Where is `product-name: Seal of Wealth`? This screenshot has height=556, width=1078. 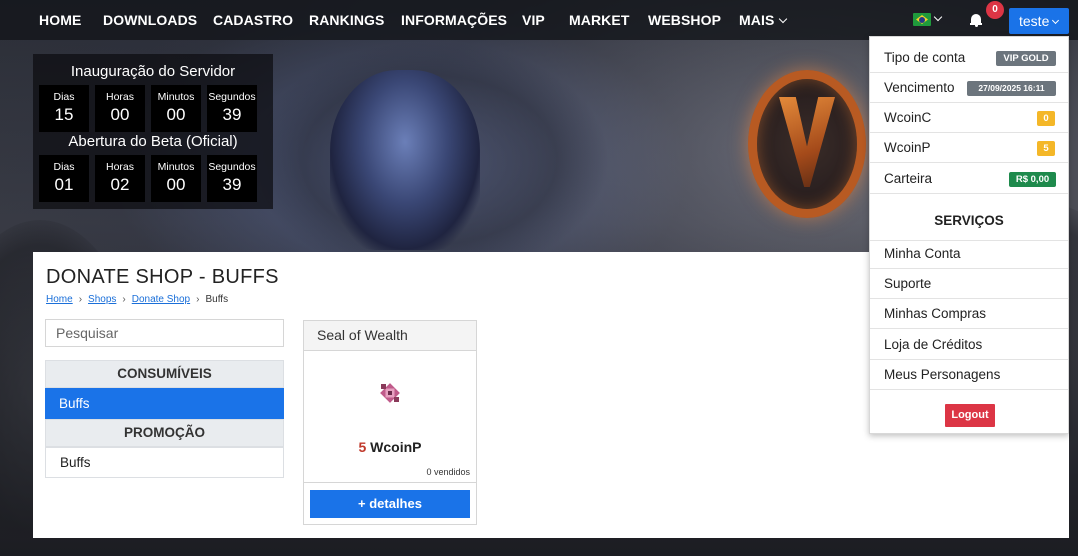 product-name: Seal of Wealth is located at coordinates (390, 336).